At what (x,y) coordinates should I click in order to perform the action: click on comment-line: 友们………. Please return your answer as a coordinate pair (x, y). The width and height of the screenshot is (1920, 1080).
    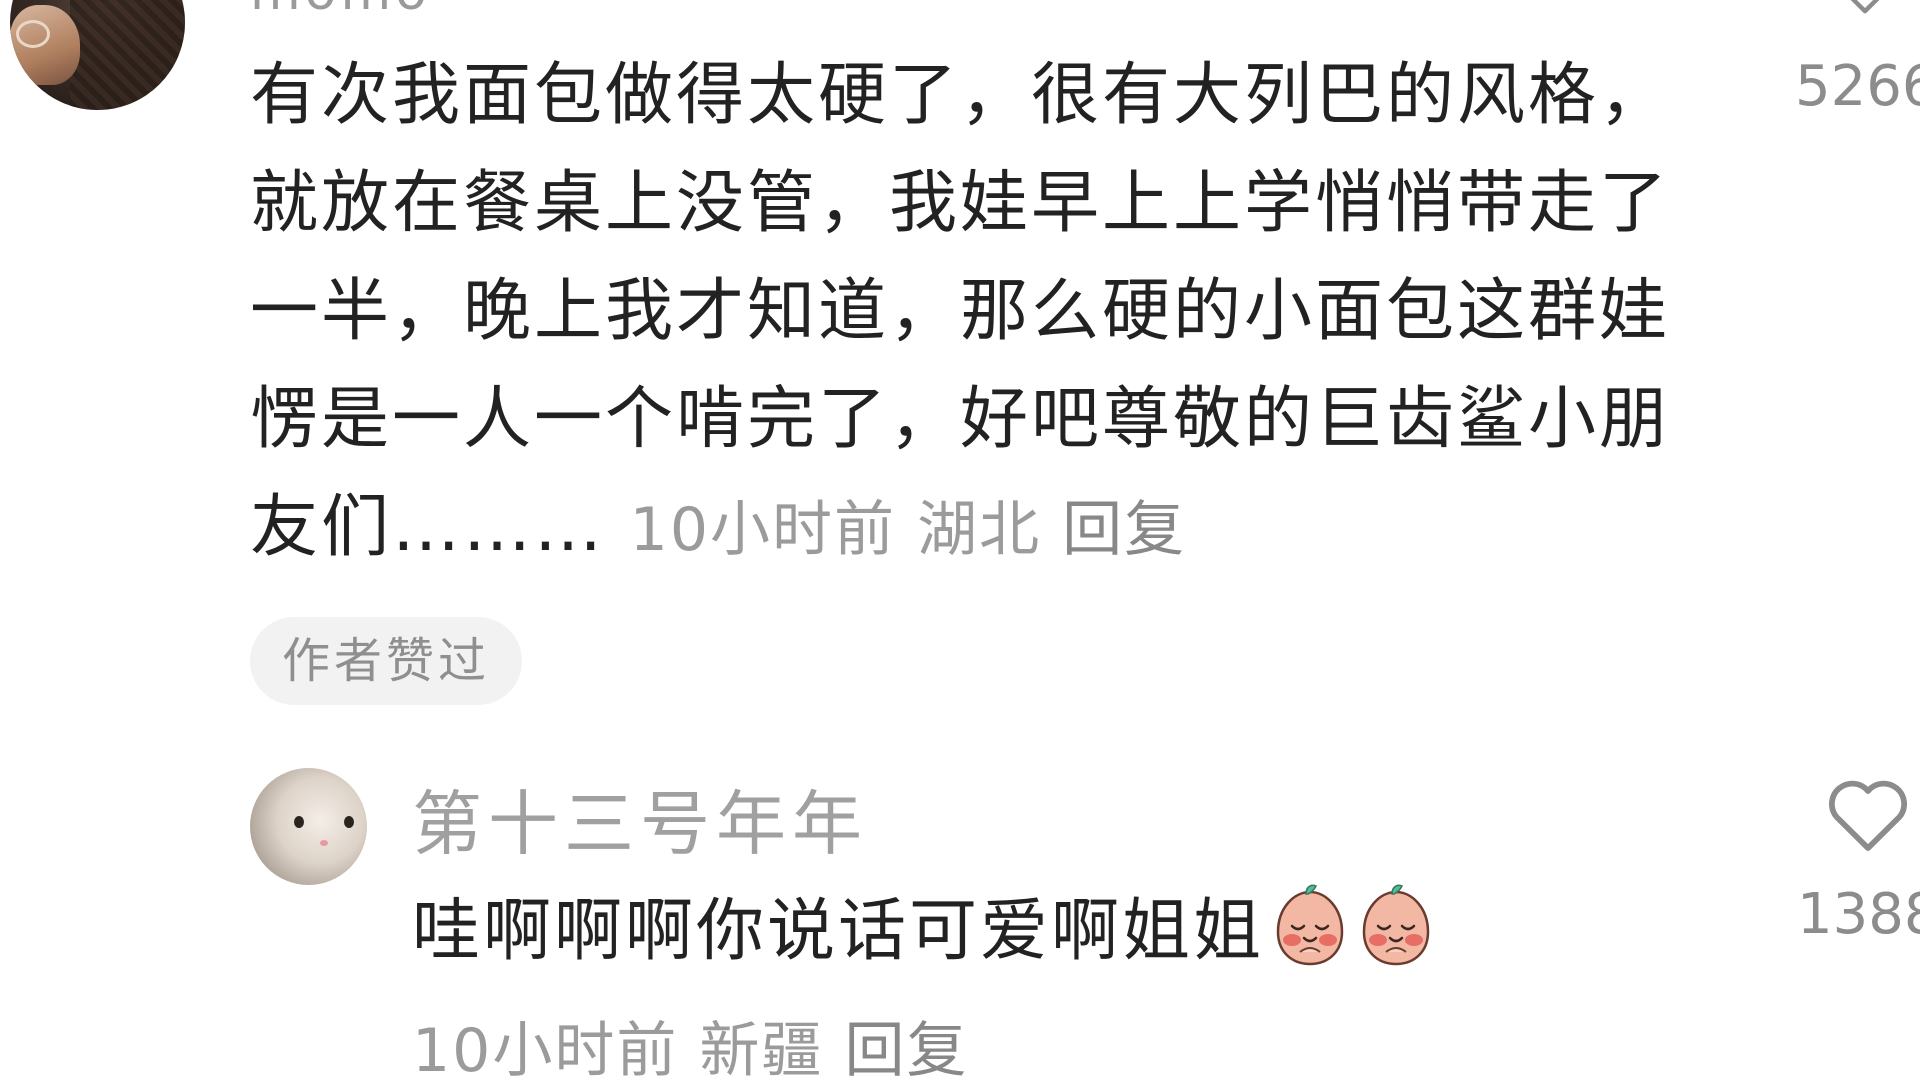
    Looking at the image, I should click on (428, 527).